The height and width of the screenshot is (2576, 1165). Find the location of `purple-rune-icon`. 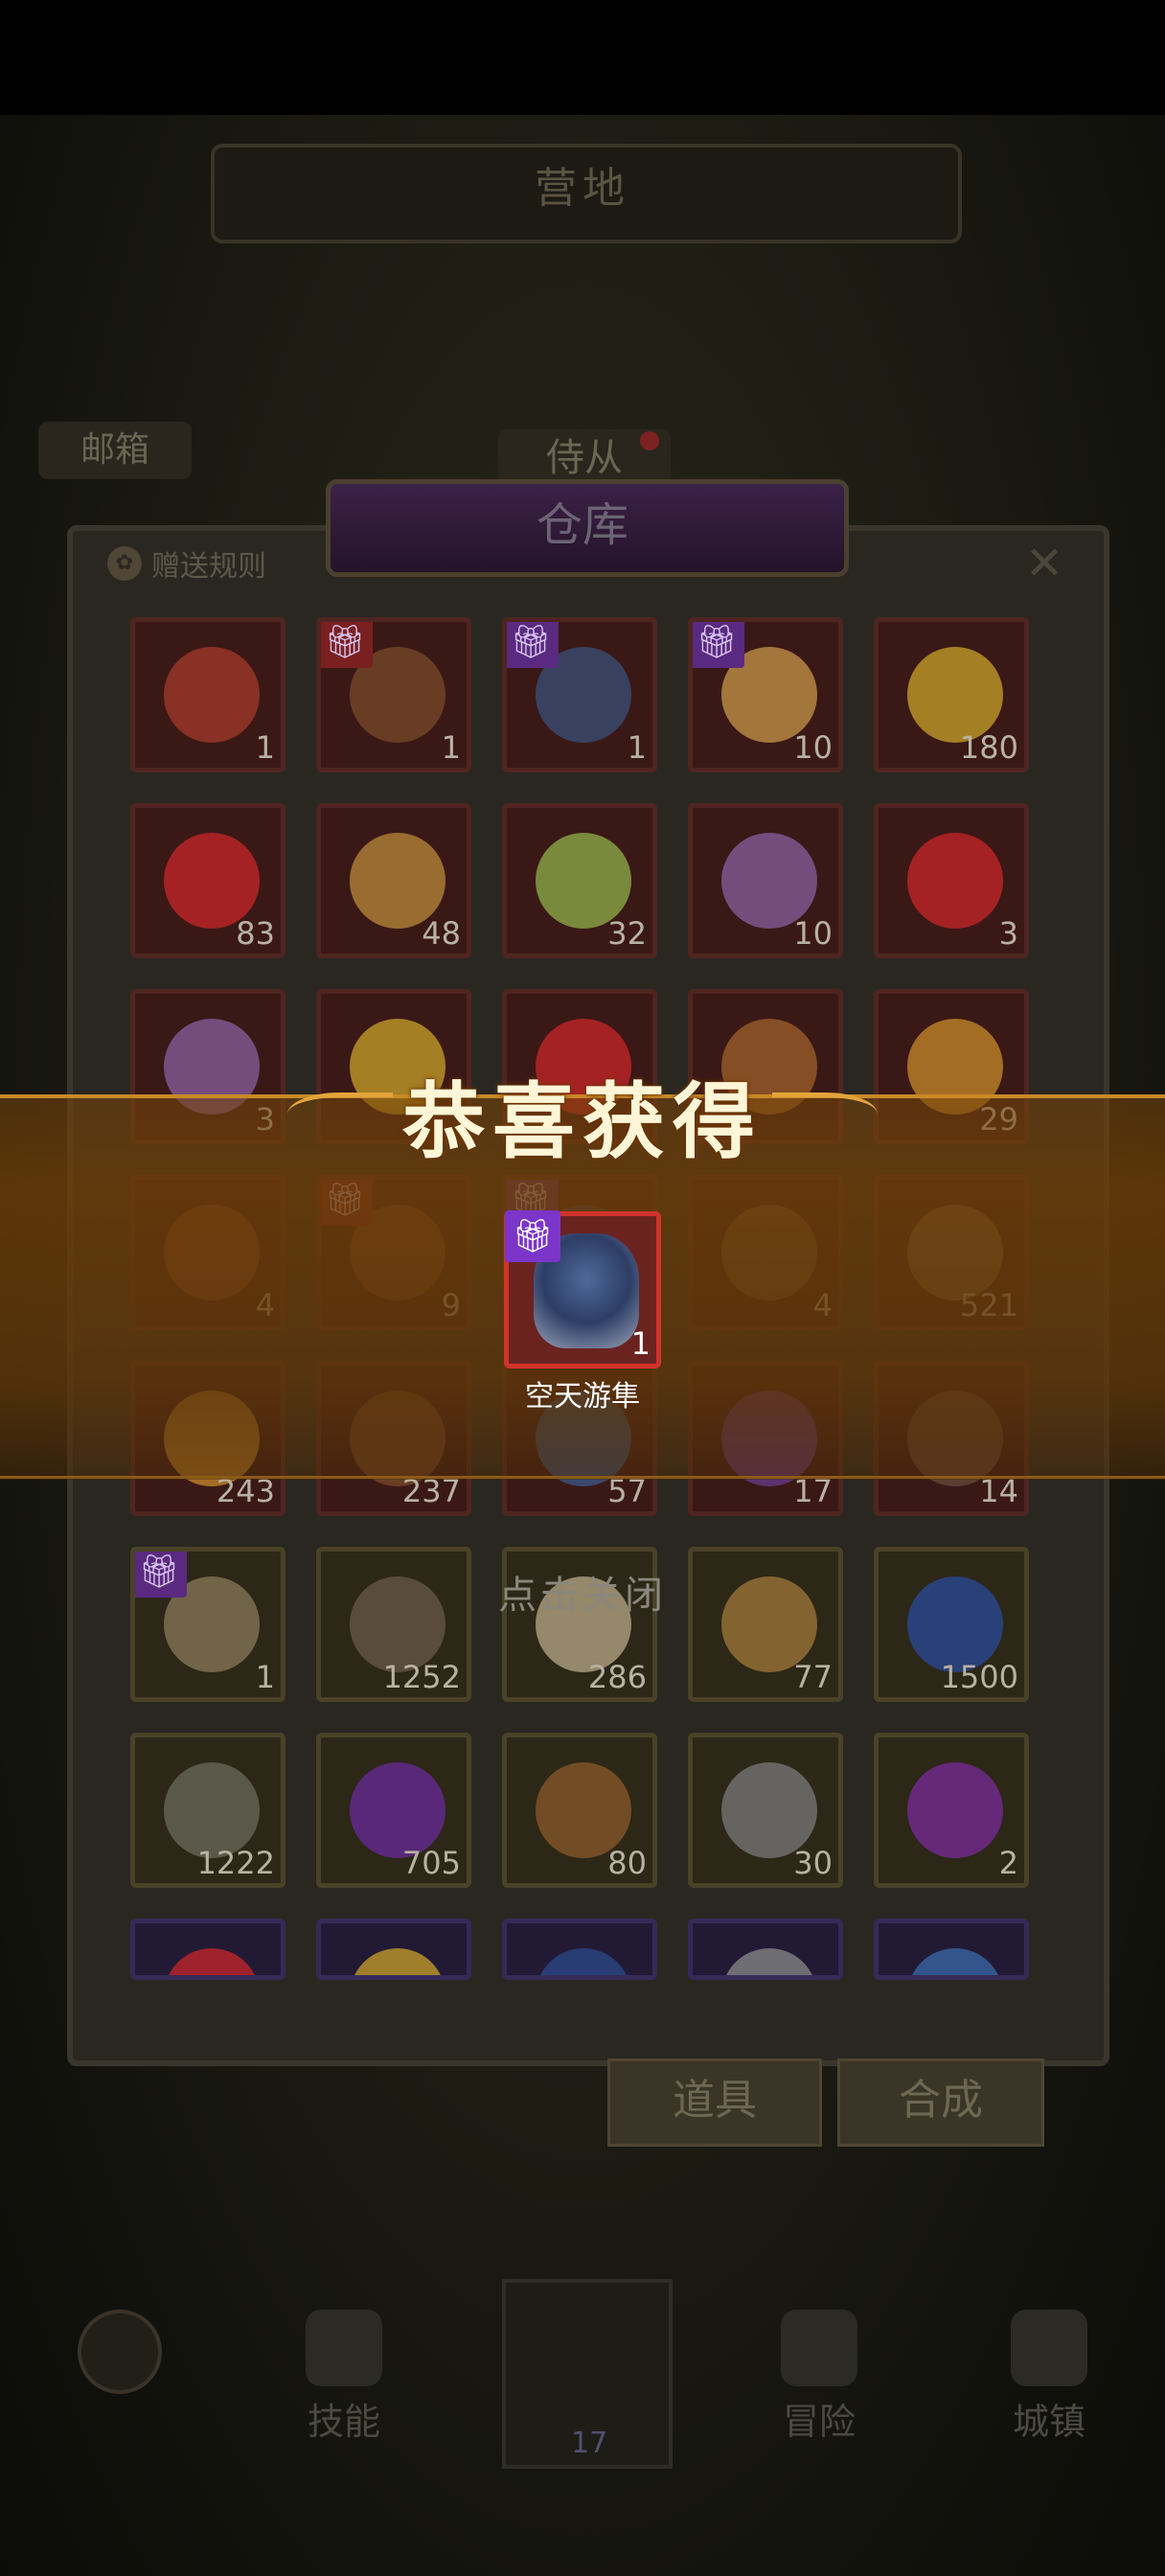

purple-rune-icon is located at coordinates (955, 1810).